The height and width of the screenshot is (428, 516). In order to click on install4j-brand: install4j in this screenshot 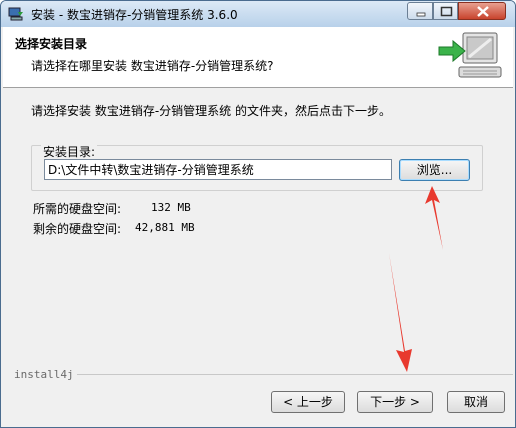, I will do `click(44, 374)`.